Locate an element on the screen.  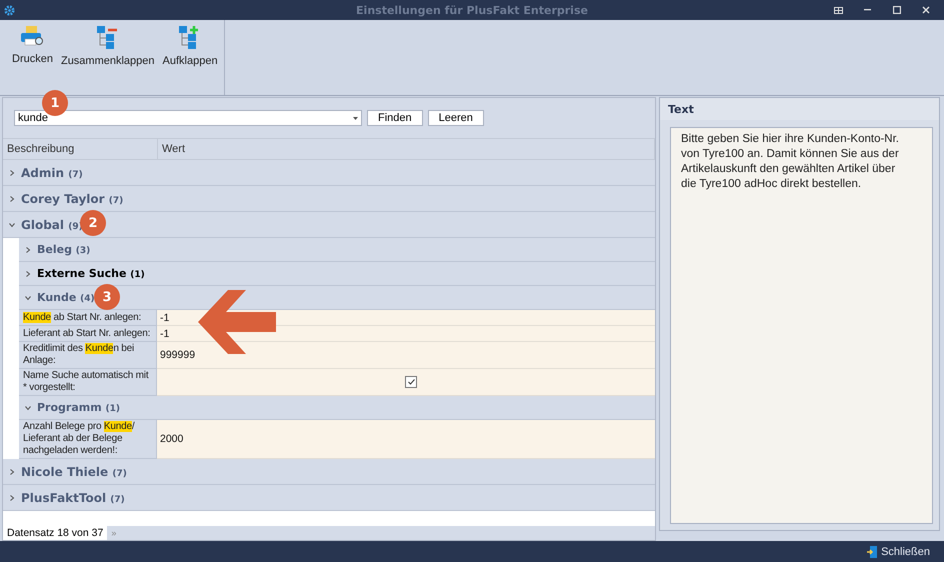
group-row: Programm (1) is located at coordinates (337, 408).